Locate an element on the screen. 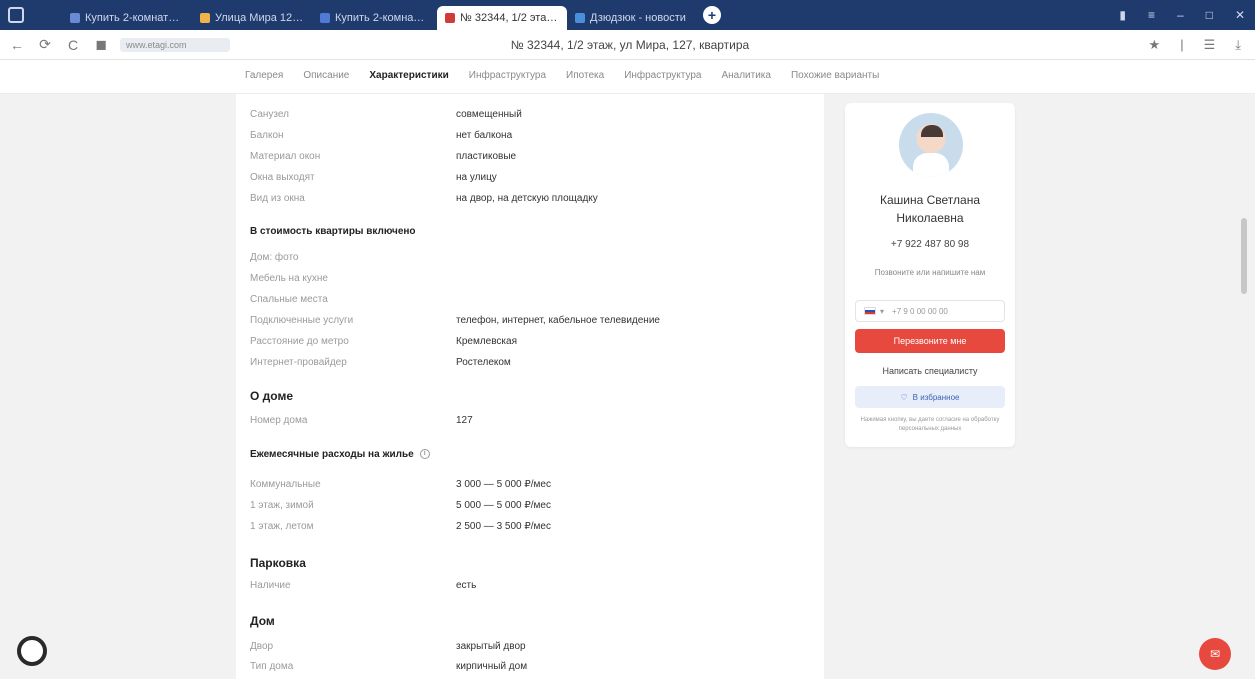 The height and width of the screenshot is (679, 1255). menu-icon: ≡ is located at coordinates (1151, 15).